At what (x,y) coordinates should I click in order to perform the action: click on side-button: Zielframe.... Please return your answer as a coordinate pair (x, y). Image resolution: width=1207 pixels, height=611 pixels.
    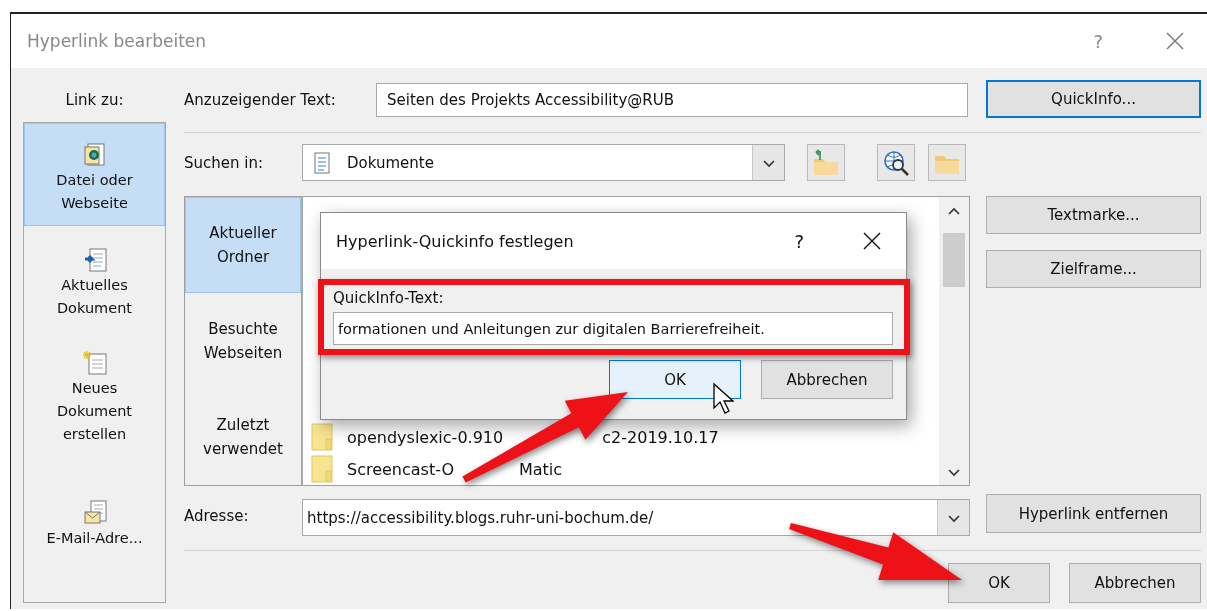
    Looking at the image, I should click on (1093, 269).